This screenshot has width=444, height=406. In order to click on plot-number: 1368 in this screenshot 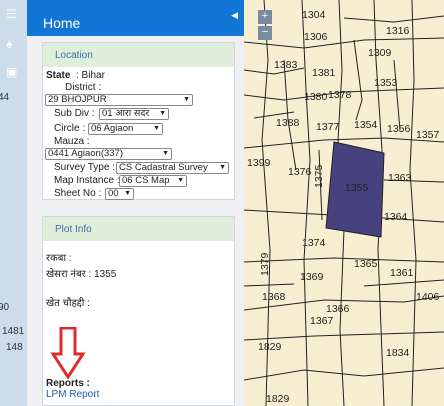, I will do `click(274, 297)`.